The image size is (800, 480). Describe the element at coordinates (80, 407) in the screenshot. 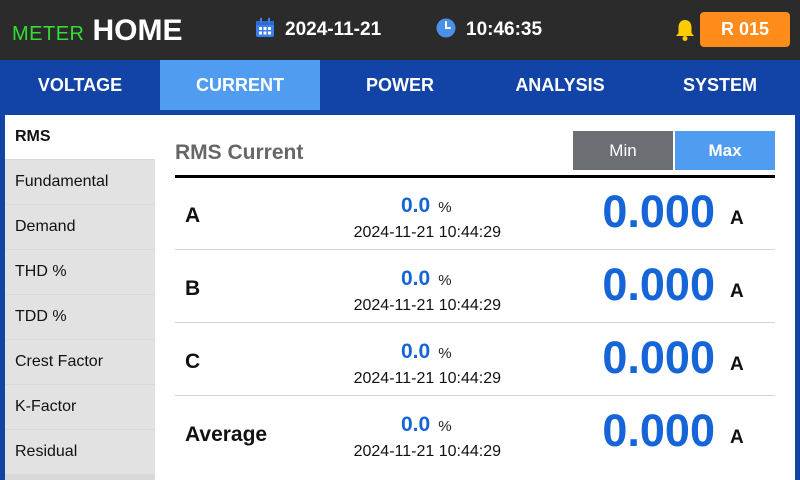

I see `sidebar-item-k-factor: K-Factor` at that location.